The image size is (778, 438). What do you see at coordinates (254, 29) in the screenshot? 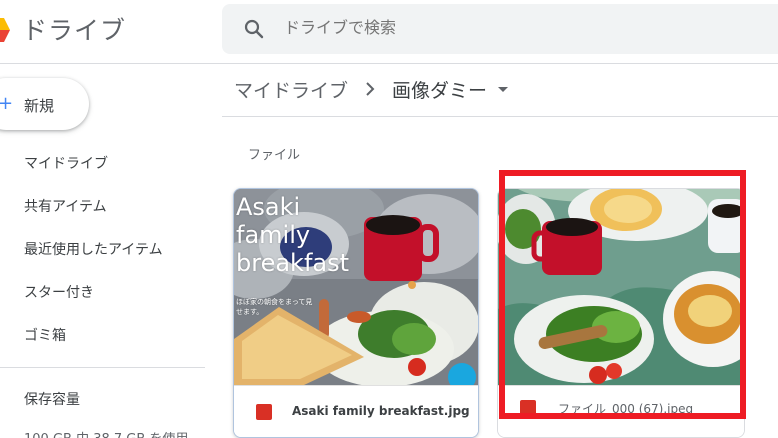
I see `search-icon` at bounding box center [254, 29].